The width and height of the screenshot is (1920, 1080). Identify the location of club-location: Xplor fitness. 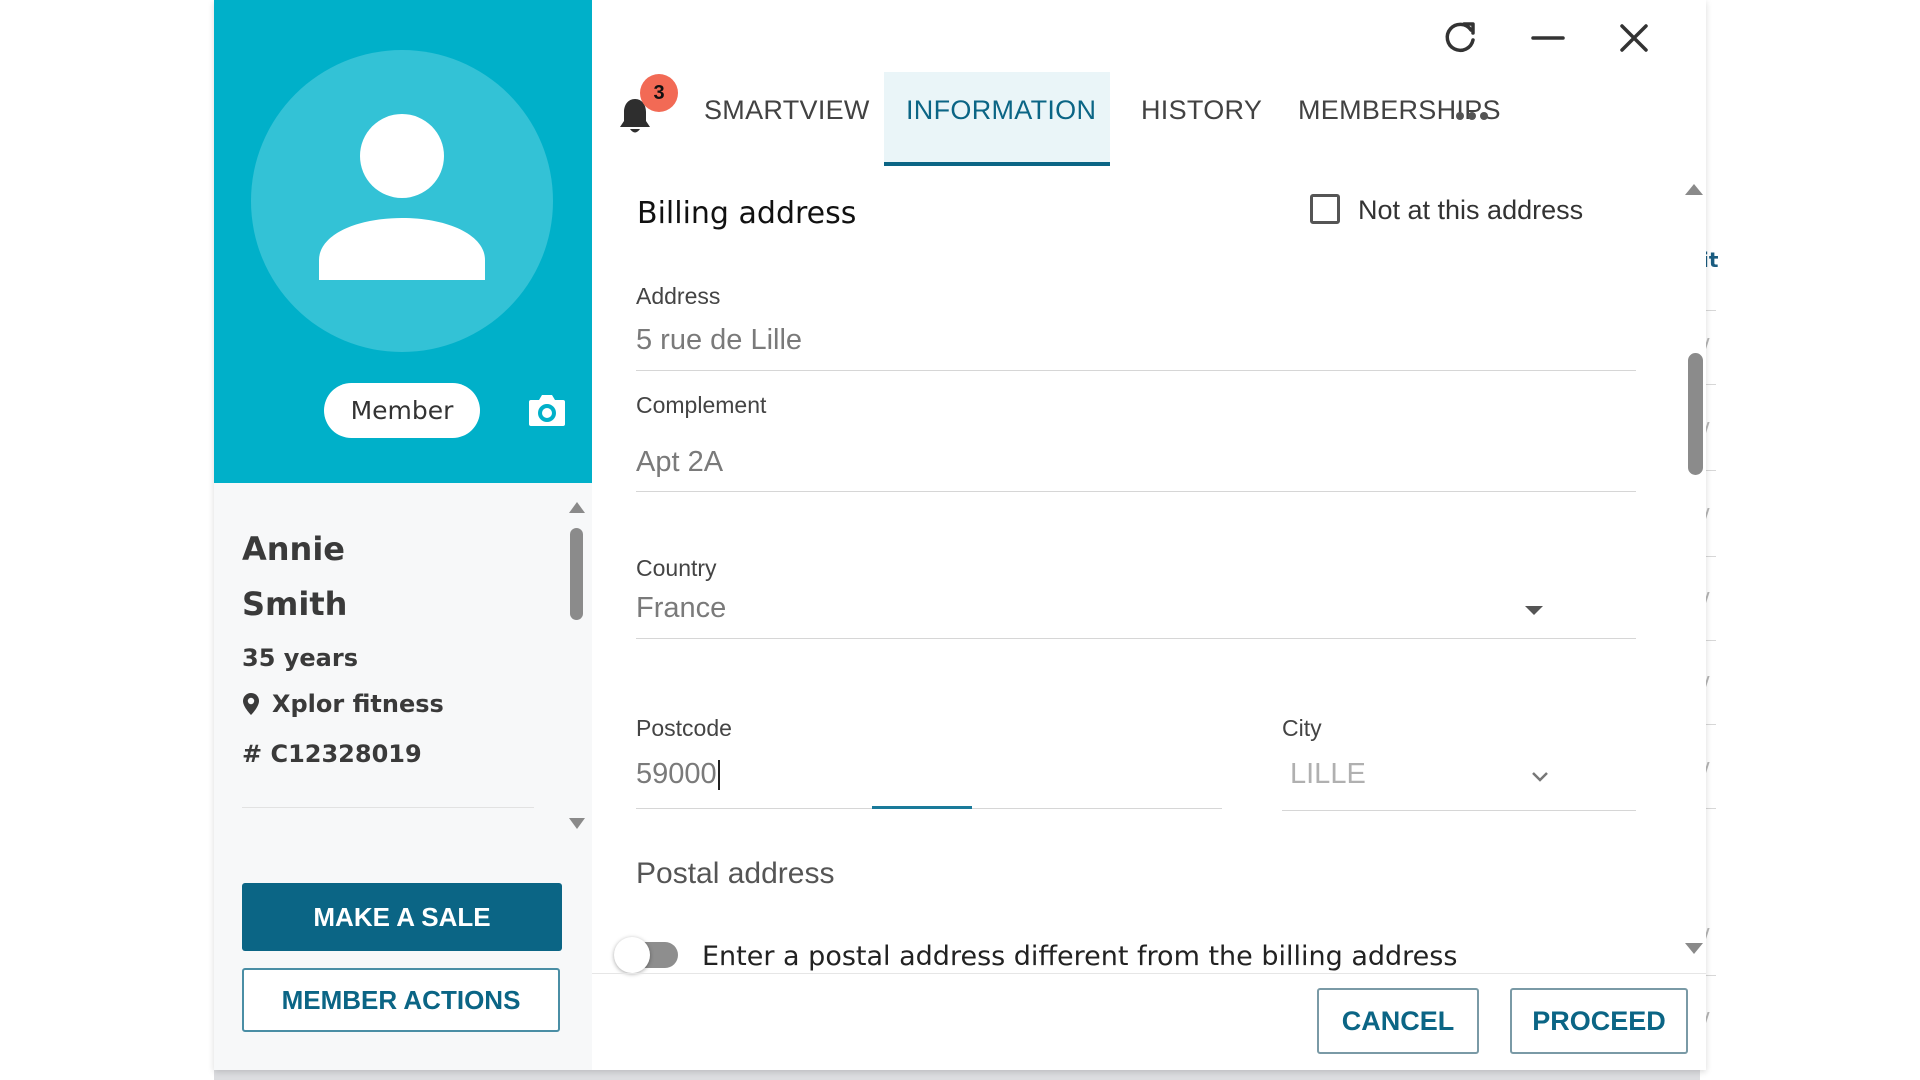
(343, 704).